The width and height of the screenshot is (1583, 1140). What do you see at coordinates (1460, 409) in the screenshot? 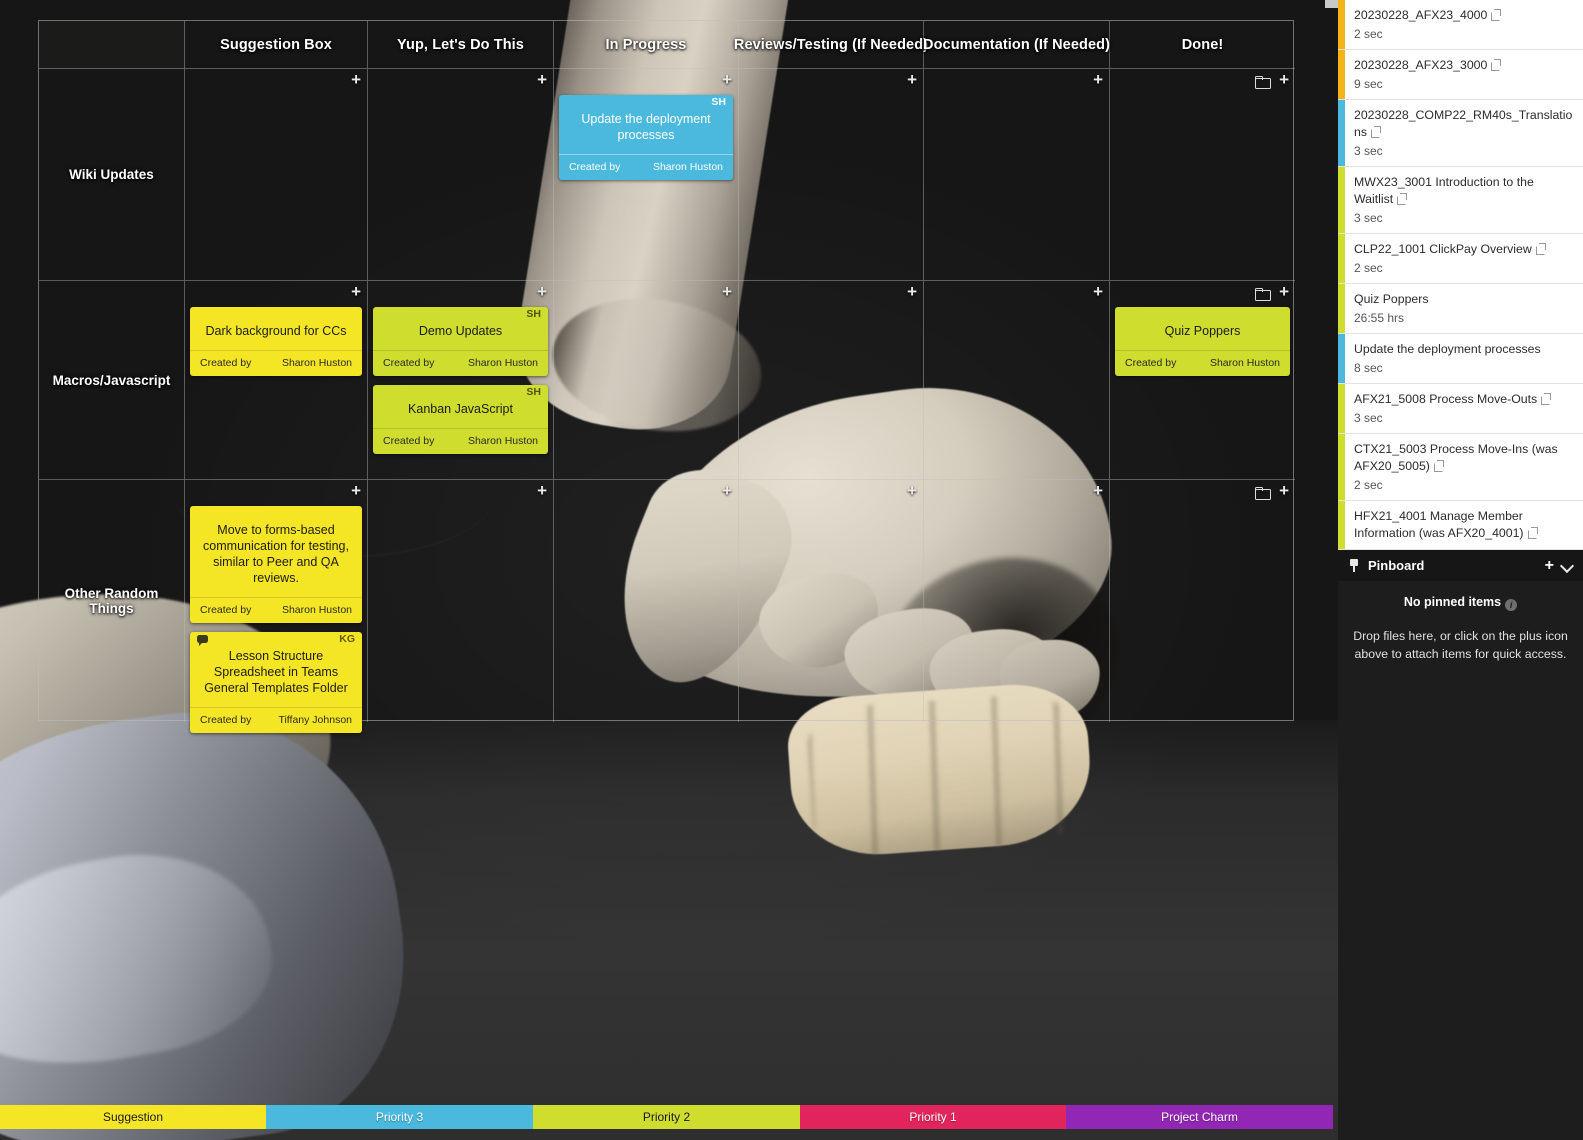
I see `recent-item: AFX21_5008 Process Move-Outs 3 sec` at bounding box center [1460, 409].